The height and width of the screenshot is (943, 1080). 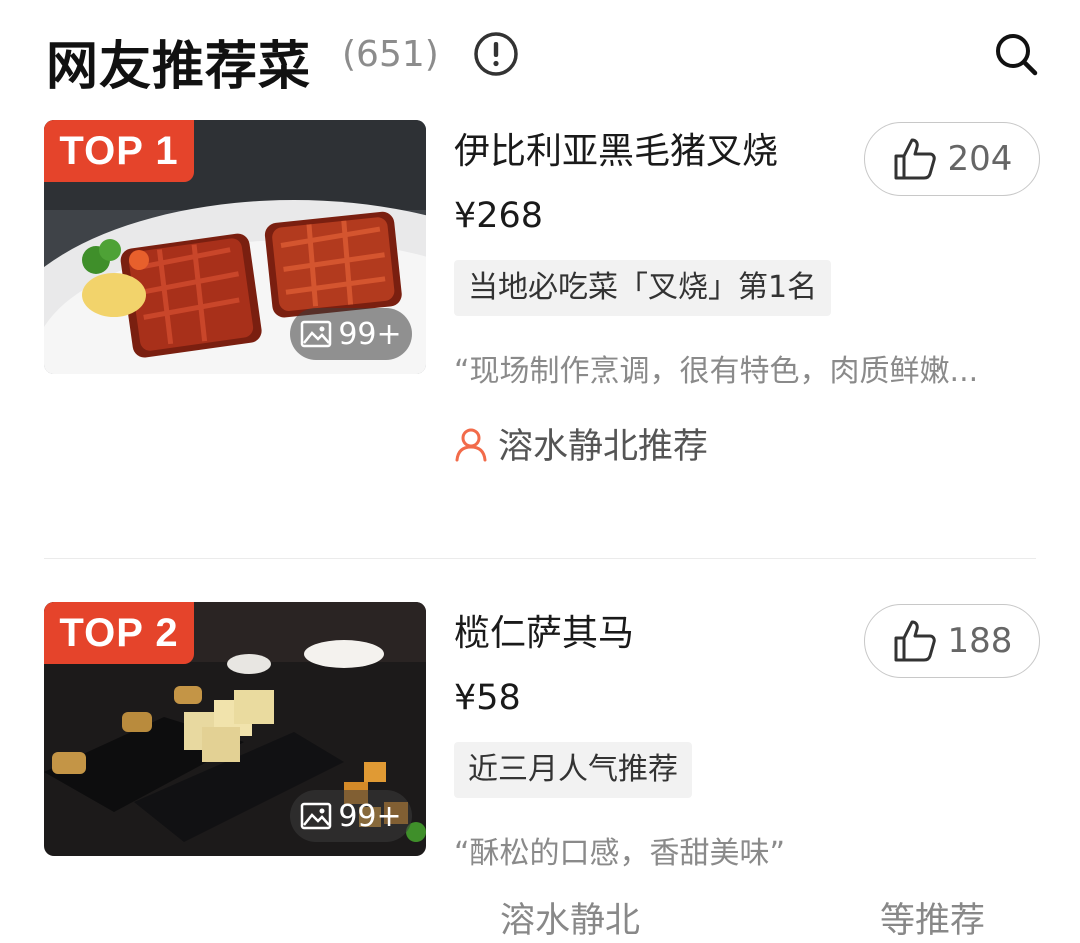 I want to click on recommender-suffix: 等推荐, so click(x=933, y=921).